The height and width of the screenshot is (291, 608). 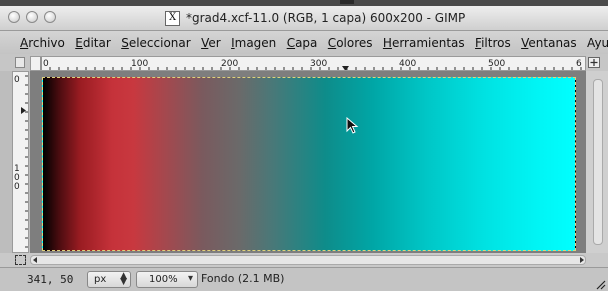 What do you see at coordinates (496, 64) in the screenshot?
I see `ruler-label: 500` at bounding box center [496, 64].